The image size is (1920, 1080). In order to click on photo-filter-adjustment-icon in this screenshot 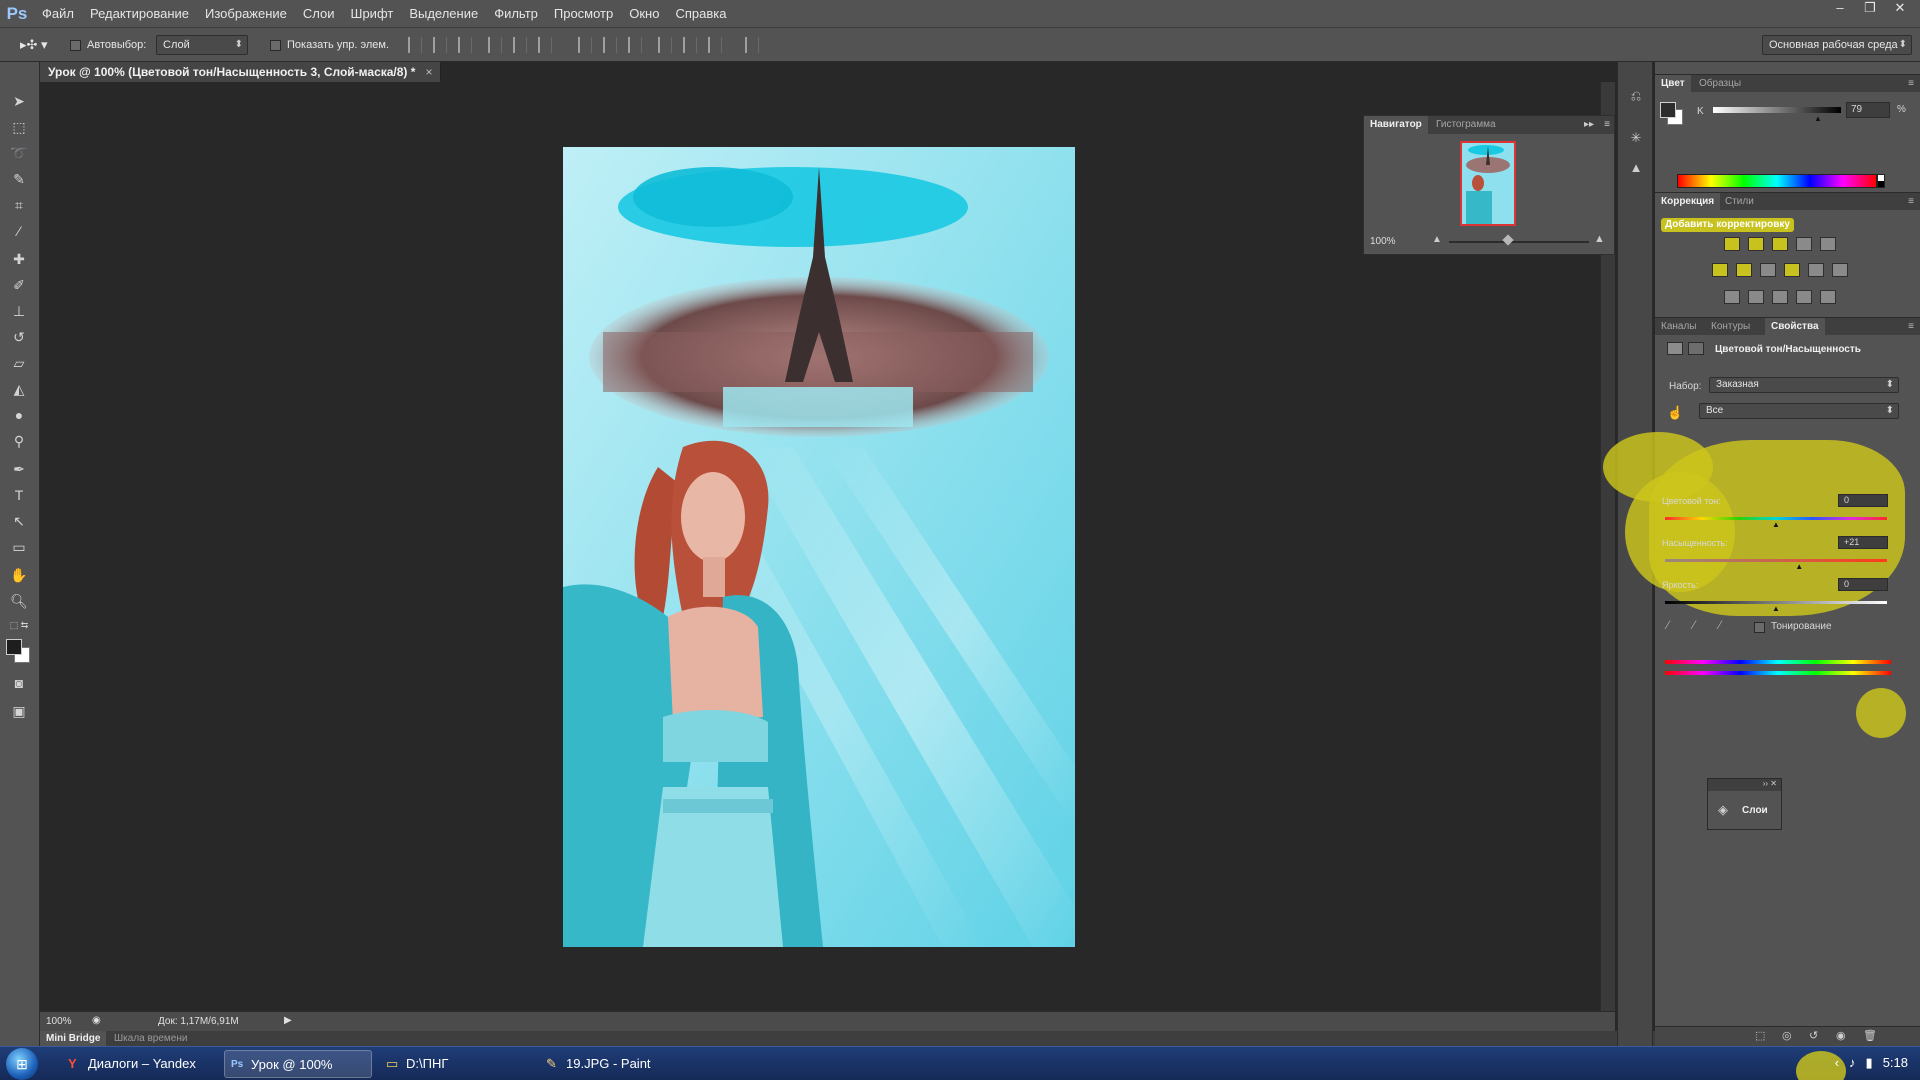, I will do `click(1792, 270)`.